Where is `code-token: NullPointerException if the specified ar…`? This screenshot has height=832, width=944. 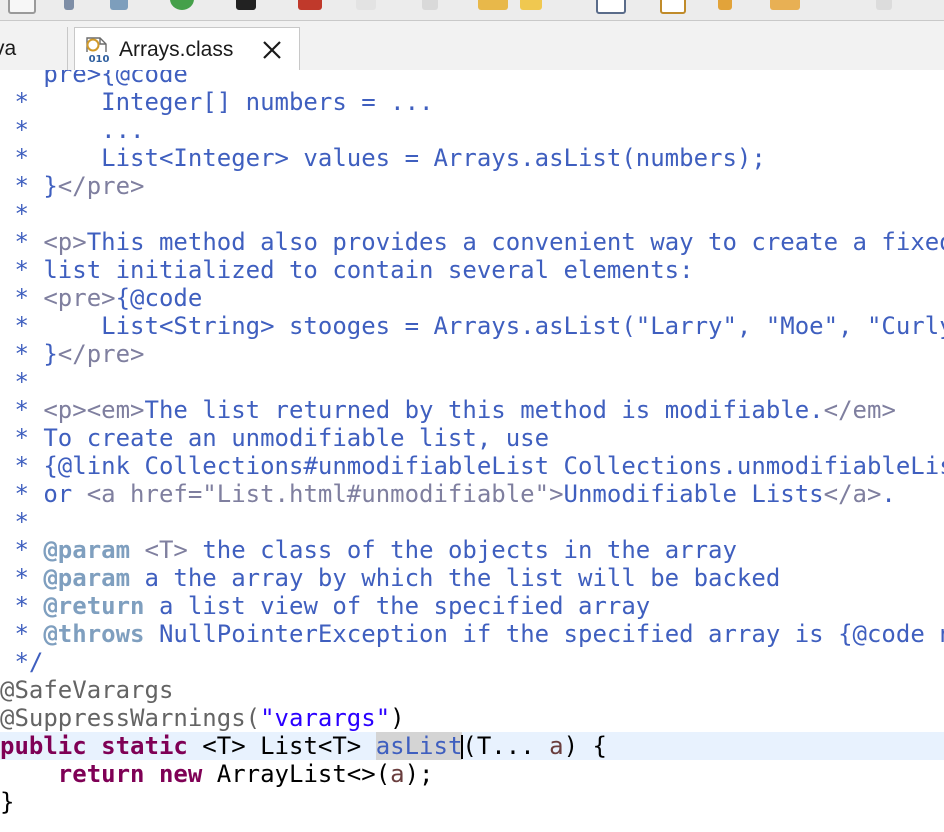 code-token: NullPointerException if the specified ar… is located at coordinates (544, 634).